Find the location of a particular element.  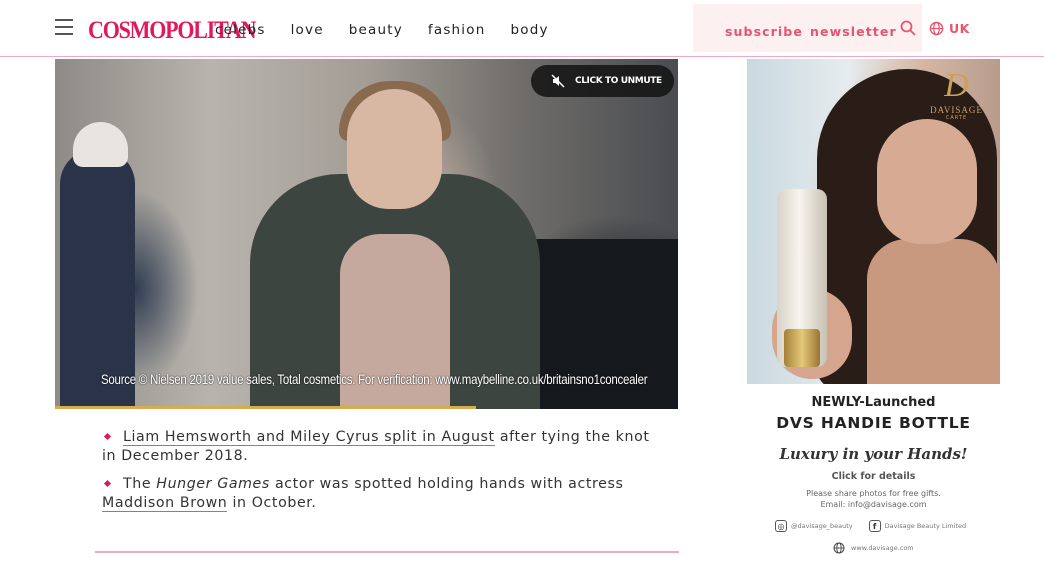

nav-item-fashion: fashion is located at coordinates (457, 30).